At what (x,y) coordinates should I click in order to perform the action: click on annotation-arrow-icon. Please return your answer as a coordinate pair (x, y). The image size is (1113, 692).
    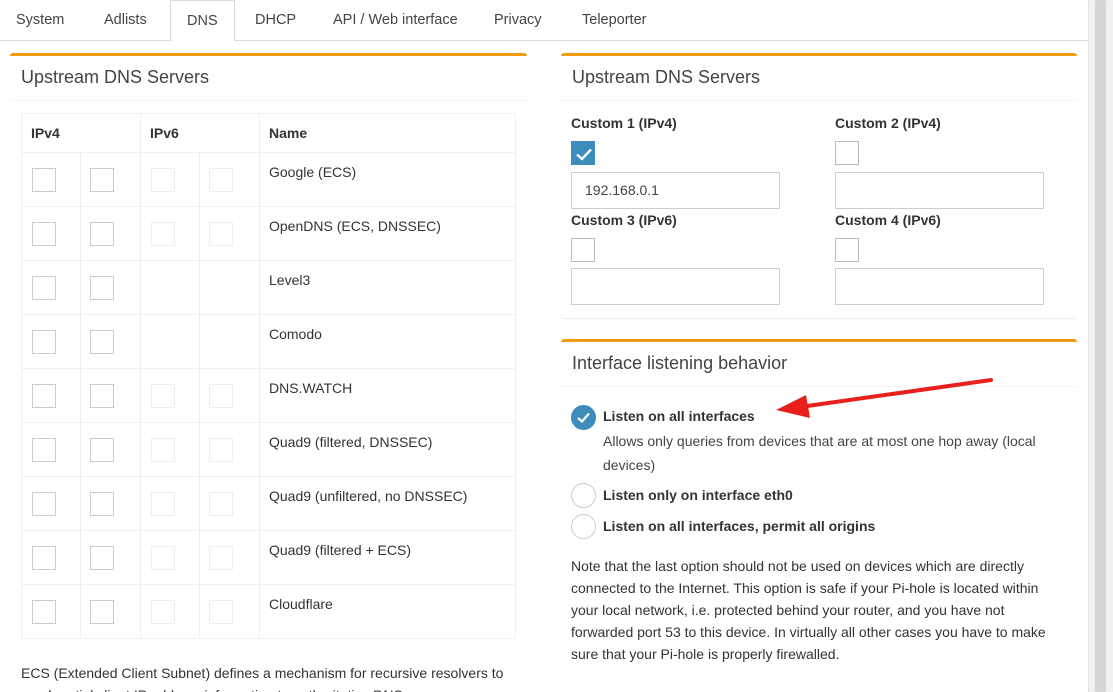
    Looking at the image, I should click on (884, 398).